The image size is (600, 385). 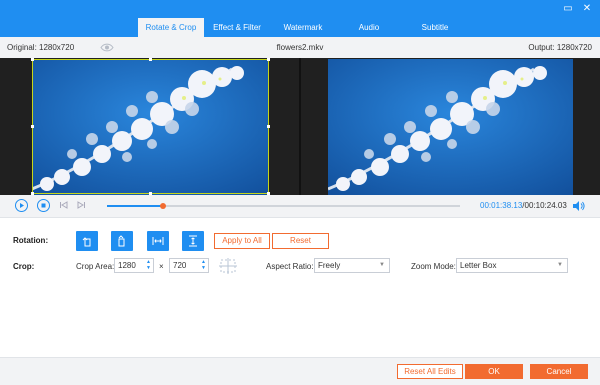 I want to click on play-button, so click(x=21, y=205).